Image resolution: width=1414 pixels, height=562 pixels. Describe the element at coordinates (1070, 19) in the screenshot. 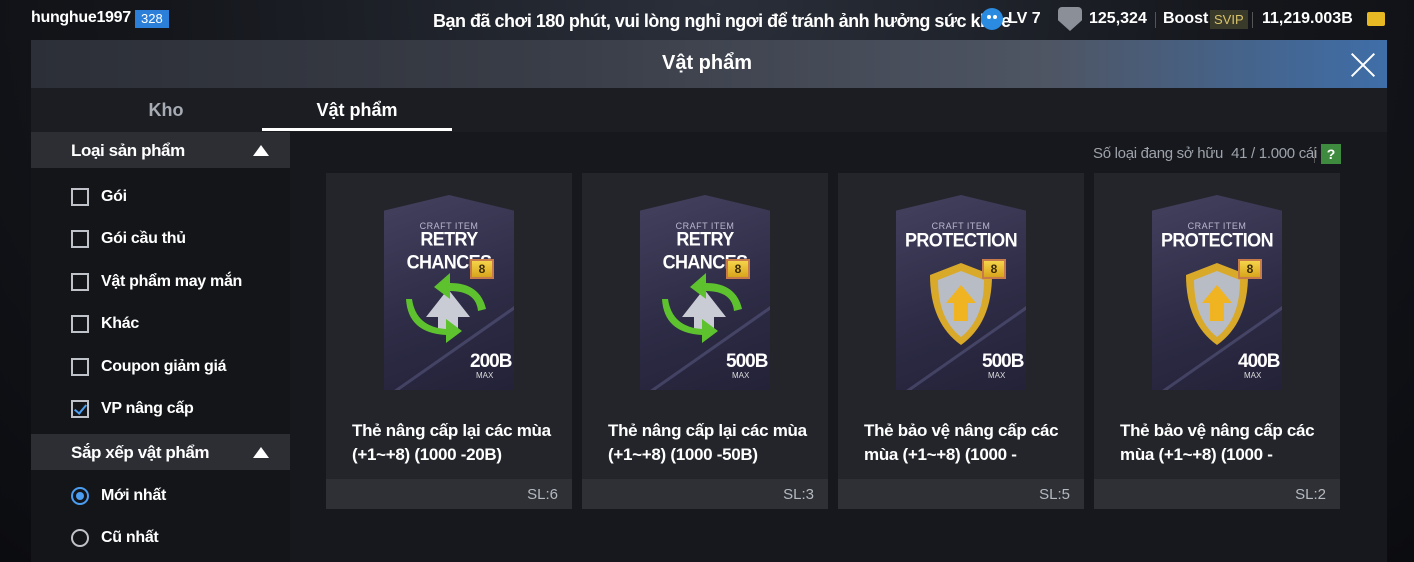

I see `medal-icon` at that location.